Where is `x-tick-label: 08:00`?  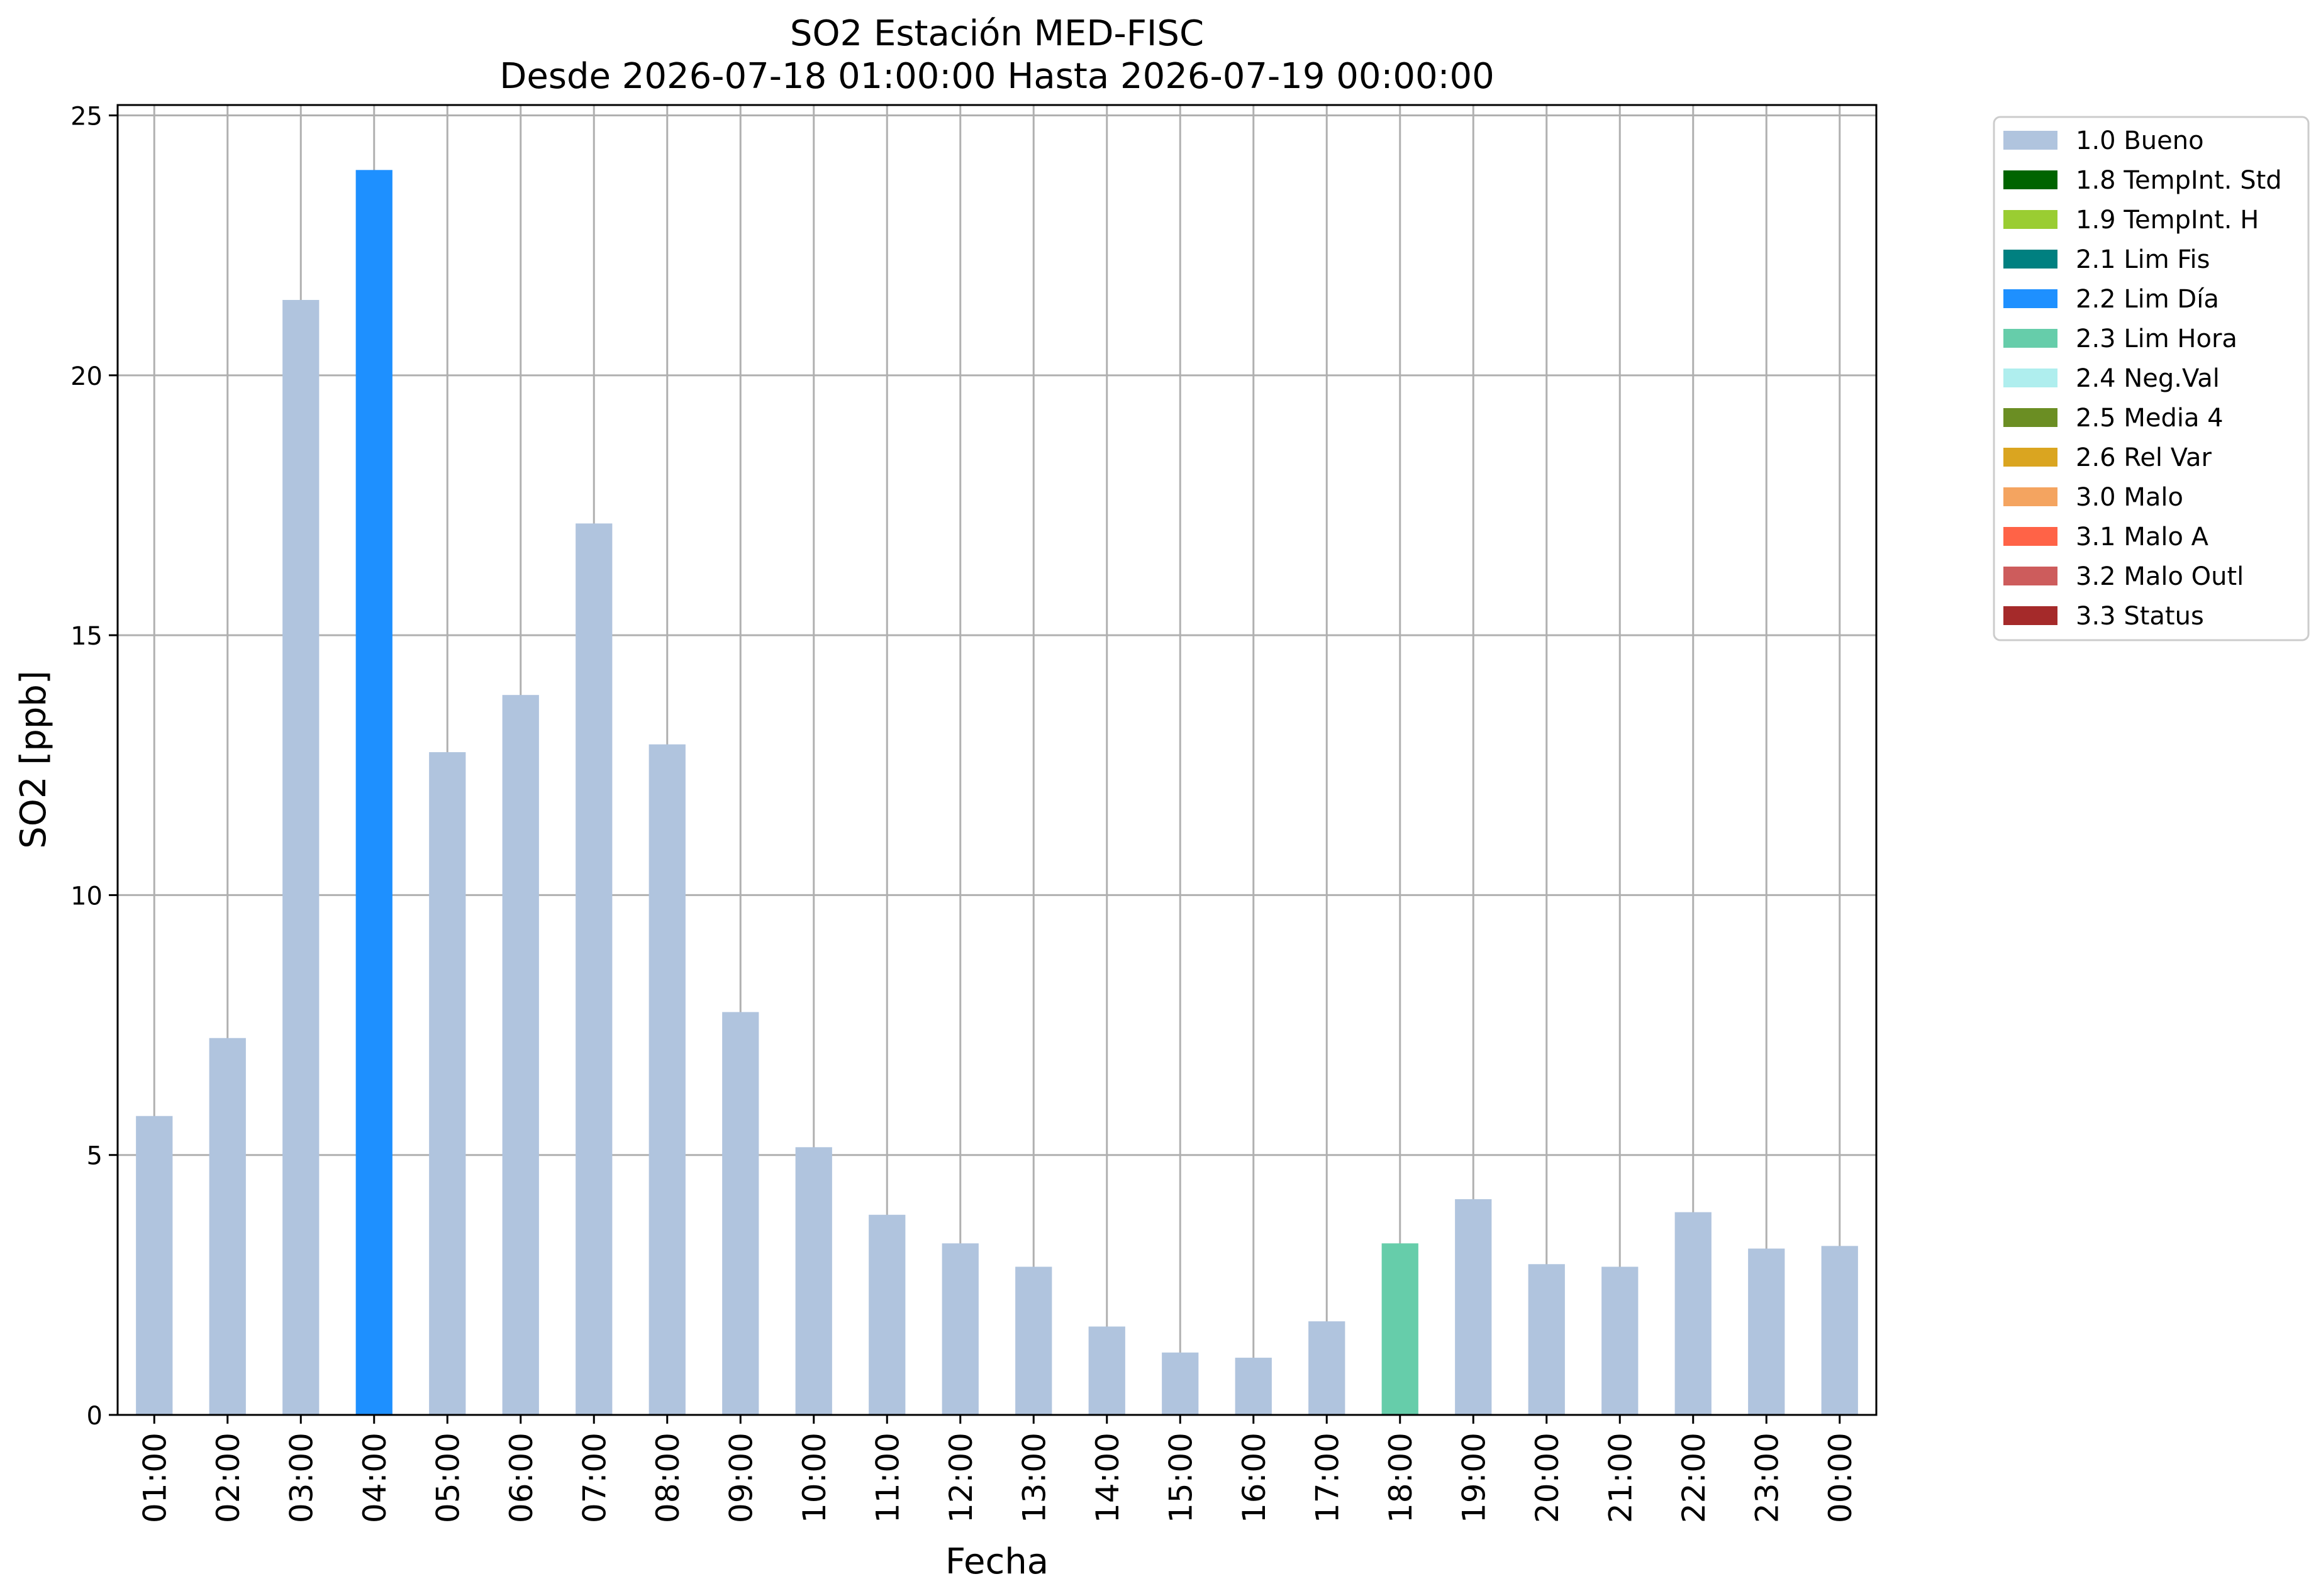
x-tick-label: 08:00 is located at coordinates (668, 1478).